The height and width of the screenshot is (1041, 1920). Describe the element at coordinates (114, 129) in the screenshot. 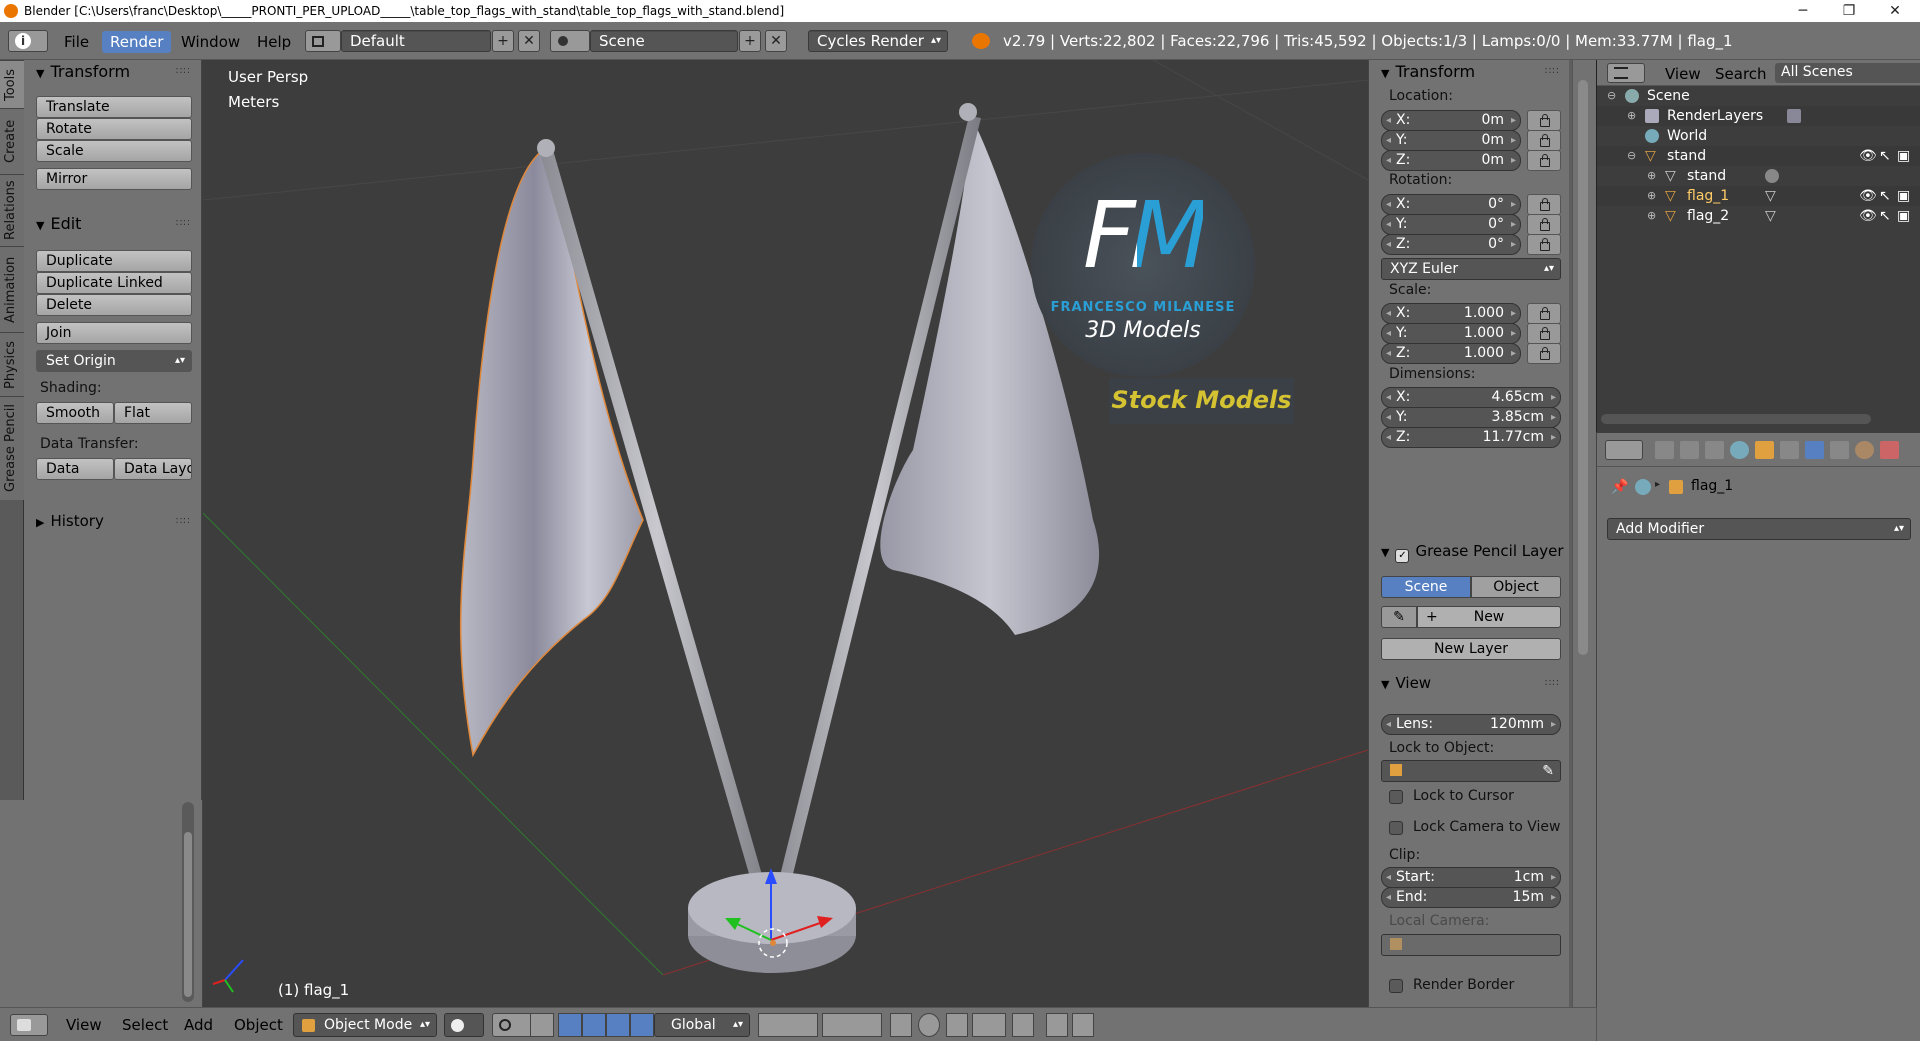

I see `rotate-button: Rotate` at that location.